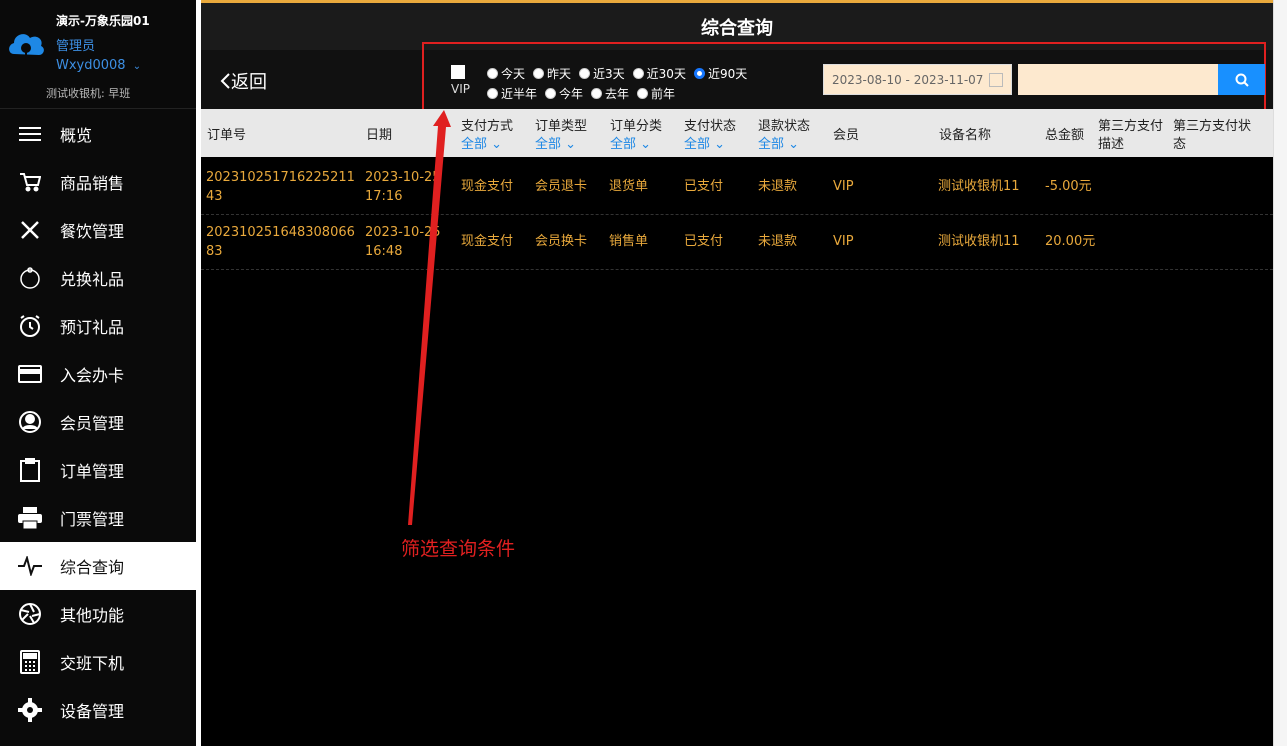 The height and width of the screenshot is (746, 1287). I want to click on cell-order-type: 会员退卡, so click(561, 186).